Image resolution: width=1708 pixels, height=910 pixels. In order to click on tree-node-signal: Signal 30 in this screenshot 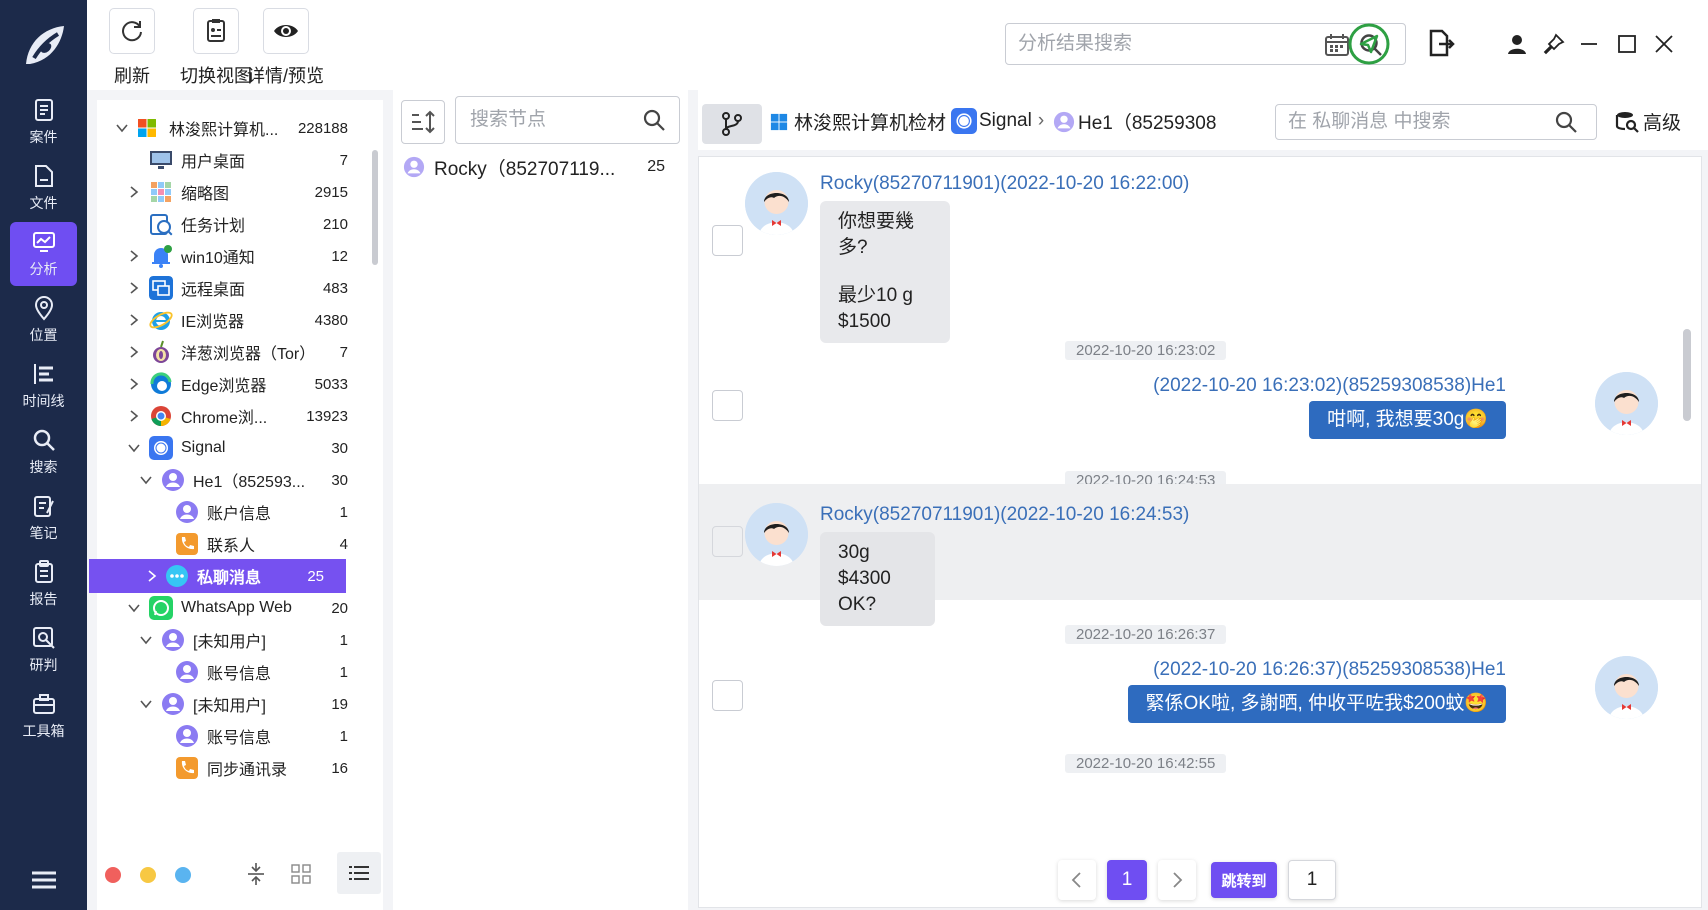, I will do `click(232, 448)`.